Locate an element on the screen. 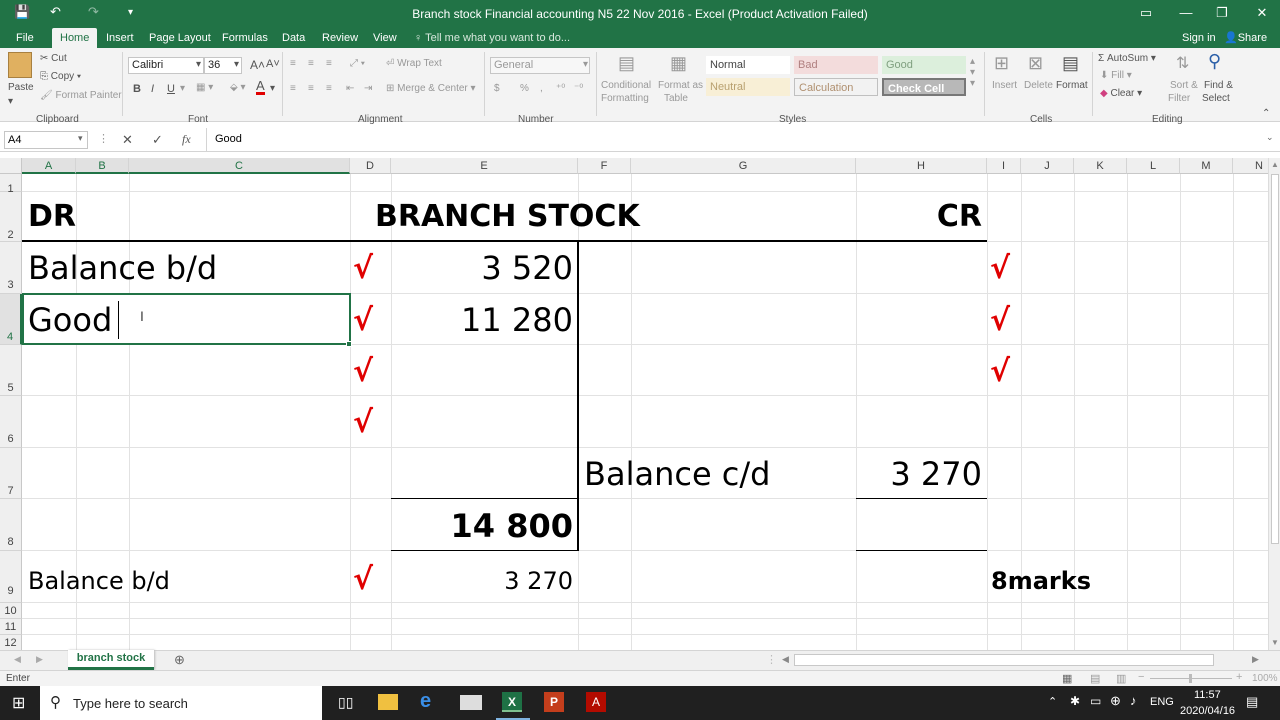  cell-cr: CR is located at coordinates (919, 216).